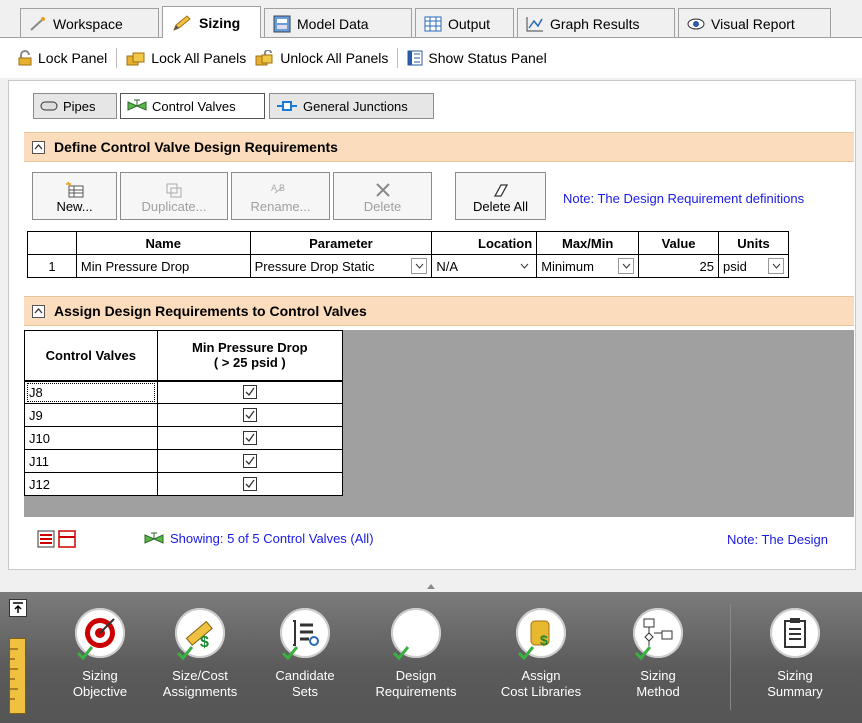 The image size is (862, 723). I want to click on table-row: J8, so click(184, 392).